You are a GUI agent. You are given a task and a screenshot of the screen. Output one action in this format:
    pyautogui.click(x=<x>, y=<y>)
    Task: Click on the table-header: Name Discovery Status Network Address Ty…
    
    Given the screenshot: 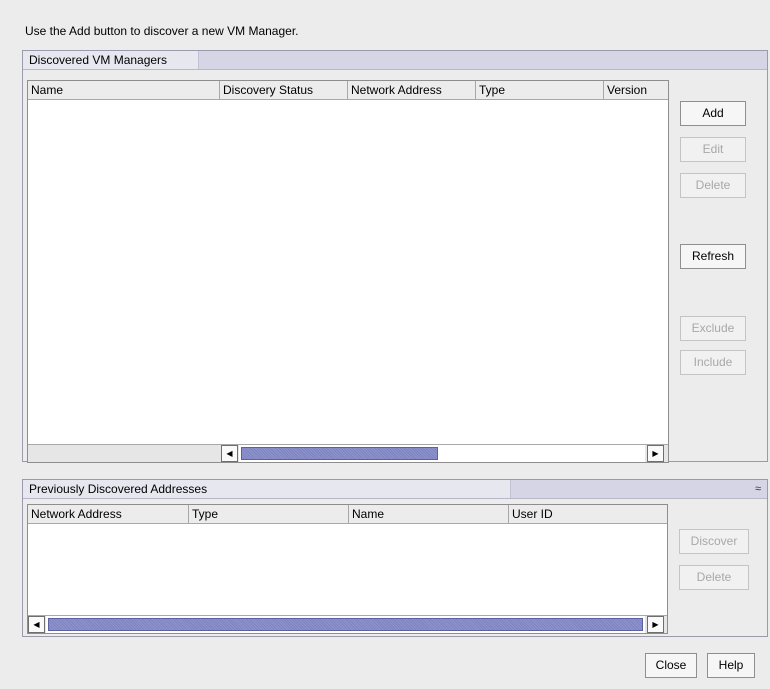 What is the action you would take?
    pyautogui.click(x=348, y=90)
    